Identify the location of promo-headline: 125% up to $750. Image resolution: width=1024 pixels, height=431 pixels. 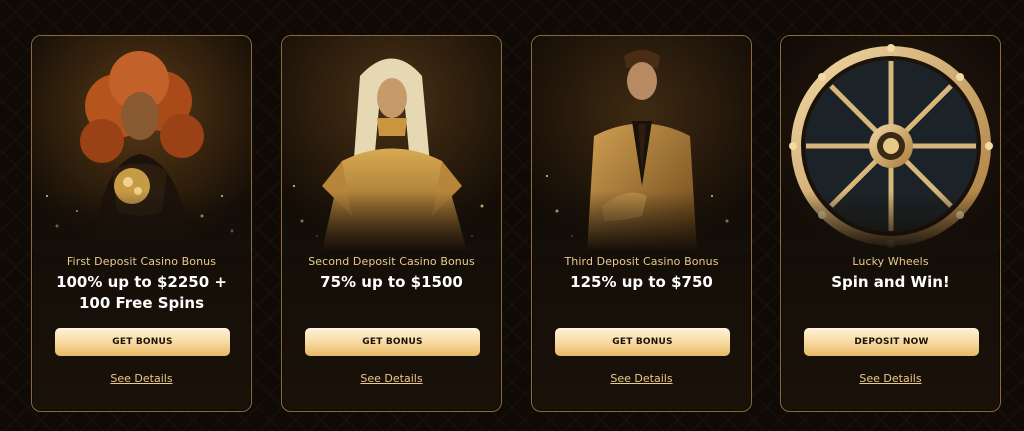
(641, 282).